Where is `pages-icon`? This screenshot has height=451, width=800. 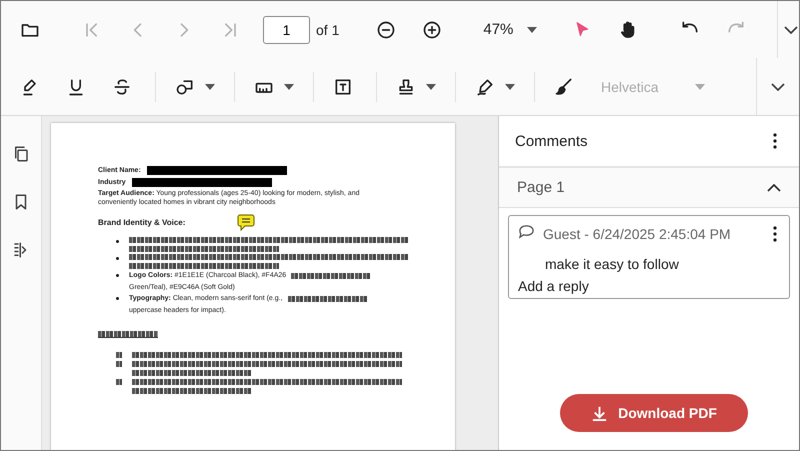 pages-icon is located at coordinates (21, 154).